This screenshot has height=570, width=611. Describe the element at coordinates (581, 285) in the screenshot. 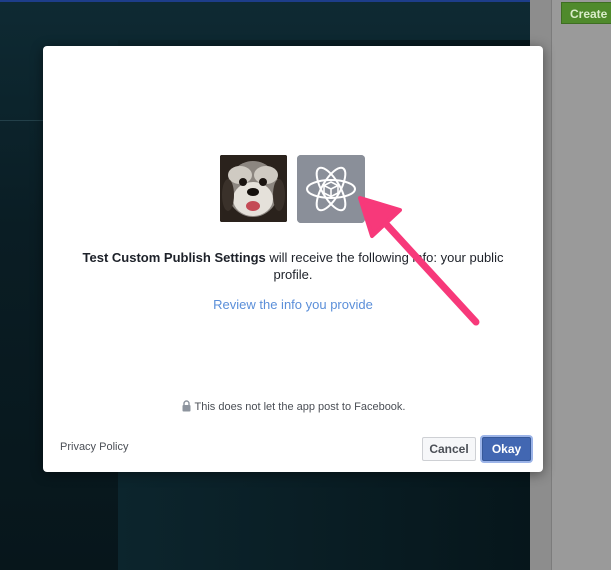

I see `right-sidebar` at that location.